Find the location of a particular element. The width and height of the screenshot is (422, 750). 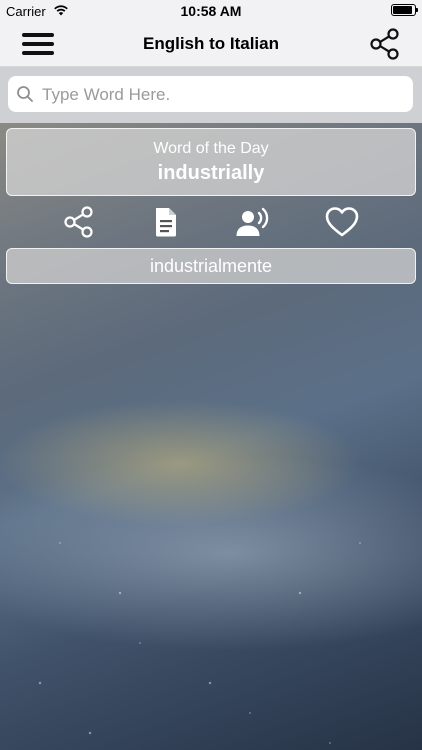

document-icon is located at coordinates (166, 222).